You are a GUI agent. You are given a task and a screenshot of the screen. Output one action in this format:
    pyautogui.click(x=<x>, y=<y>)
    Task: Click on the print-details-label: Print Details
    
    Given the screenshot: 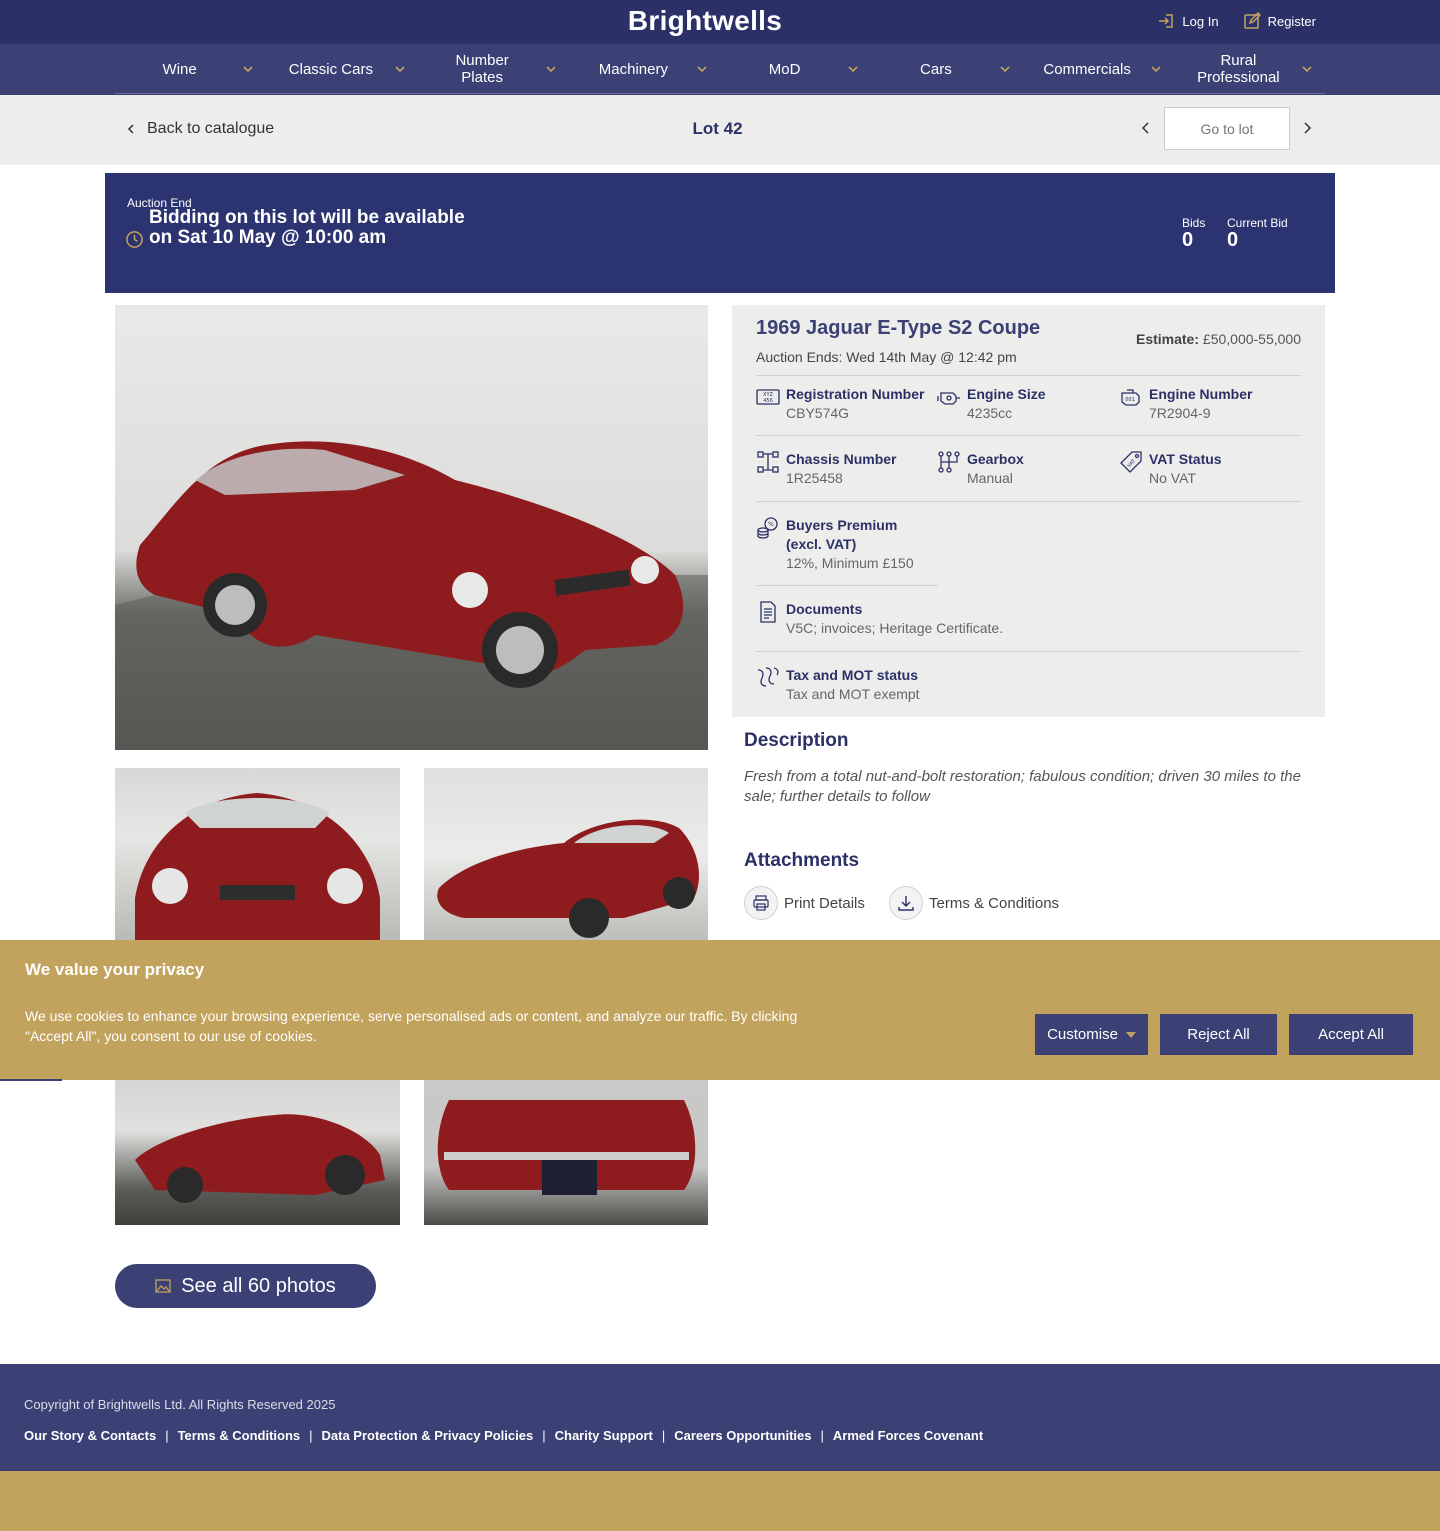 What is the action you would take?
    pyautogui.click(x=824, y=903)
    